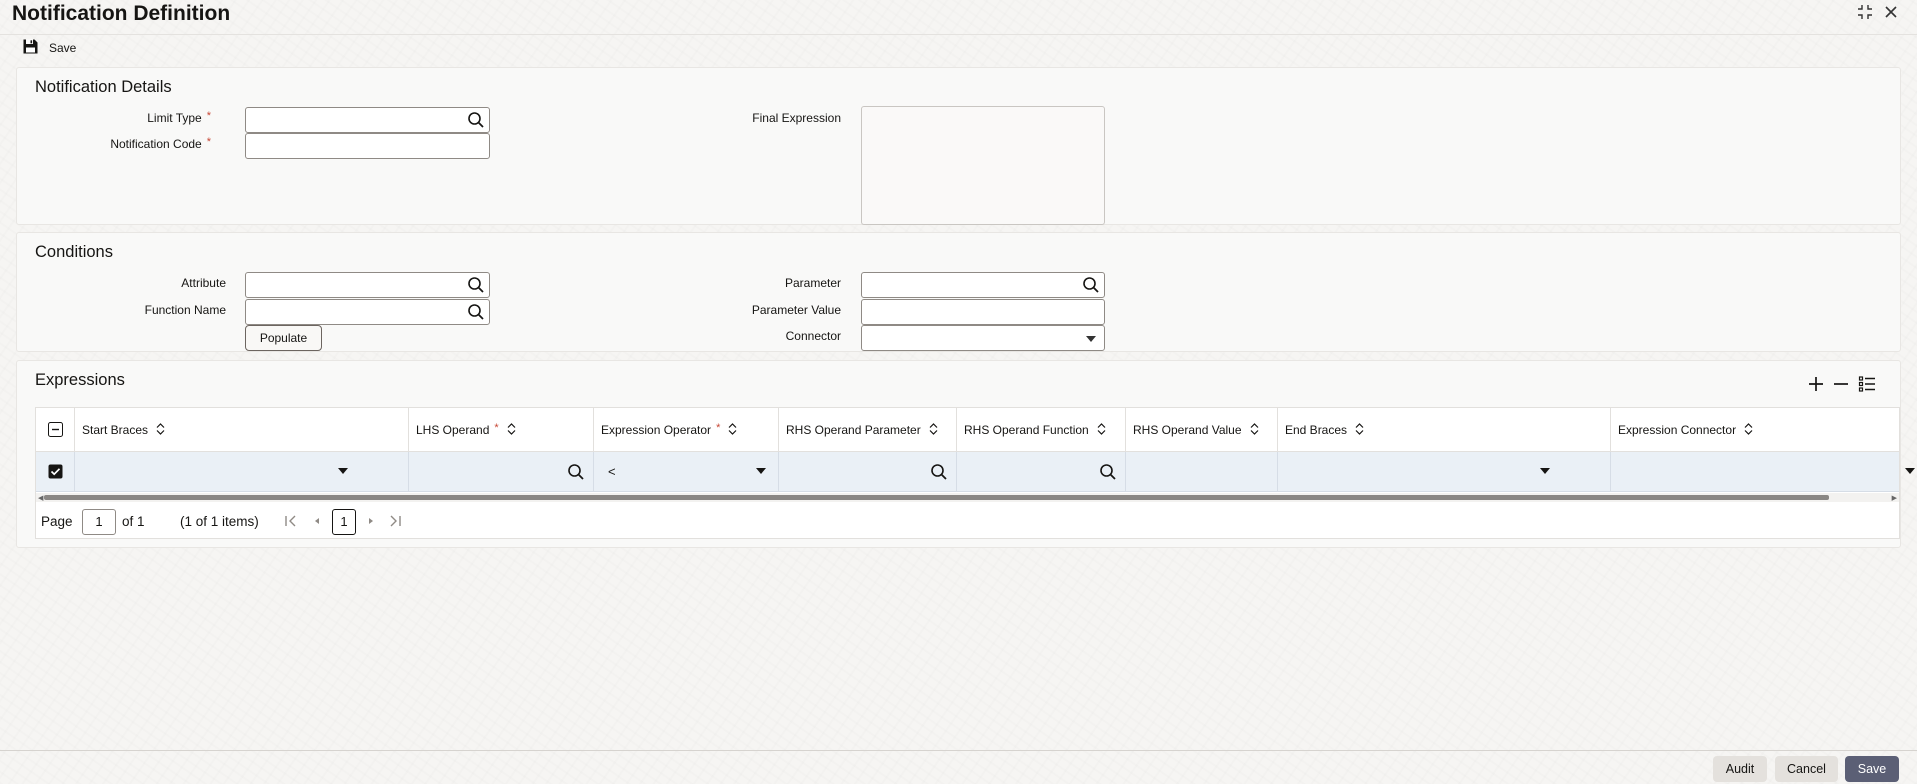  What do you see at coordinates (219, 521) in the screenshot?
I see `items-count-label: (1 of 1 items)` at bounding box center [219, 521].